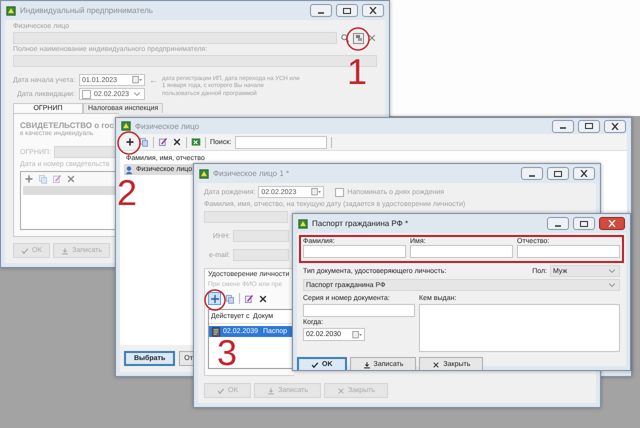 The image size is (640, 428). I want to click on person-icon, so click(129, 169).